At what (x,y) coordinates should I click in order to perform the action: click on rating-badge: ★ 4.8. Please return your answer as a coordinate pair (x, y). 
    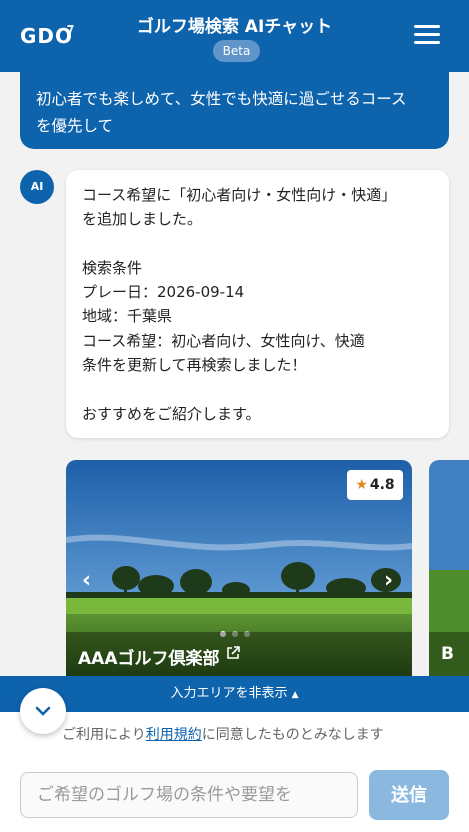
    Looking at the image, I should click on (375, 485).